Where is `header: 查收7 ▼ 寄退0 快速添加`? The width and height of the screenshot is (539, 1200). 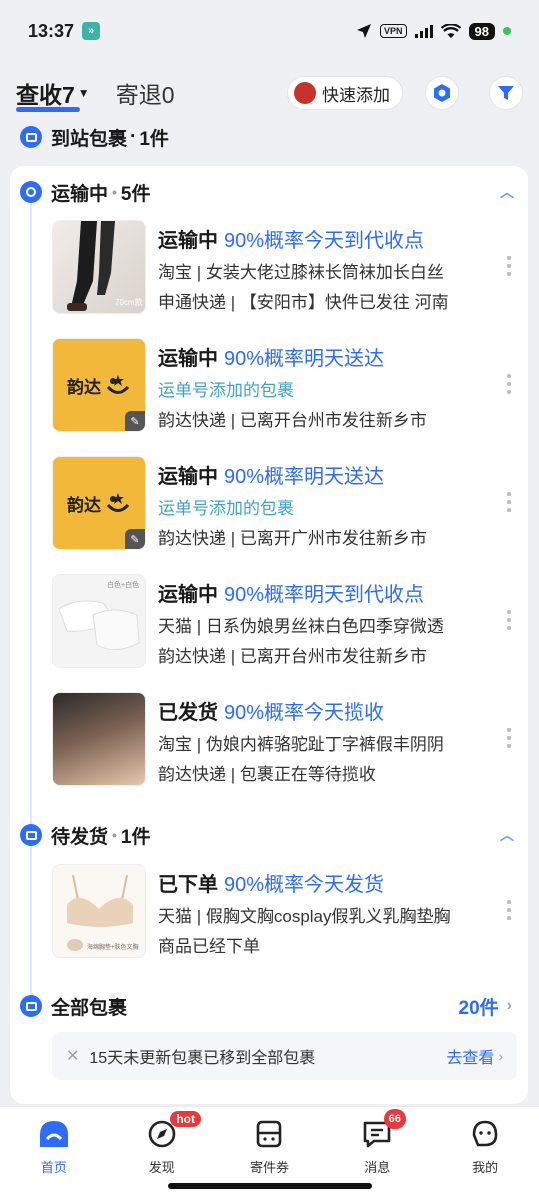 header: 查收7 ▼ 寄退0 快速添加 is located at coordinates (269, 93).